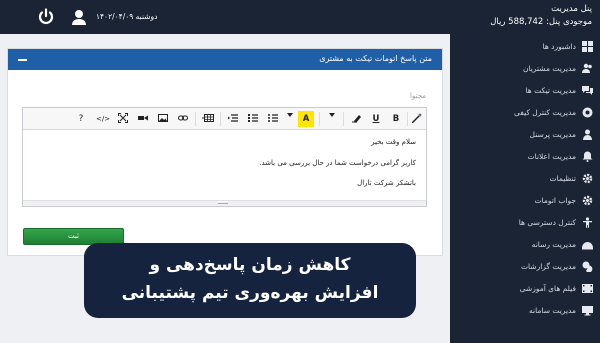 The height and width of the screenshot is (343, 600). Describe the element at coordinates (183, 119) in the screenshot. I see `link-icon` at that location.